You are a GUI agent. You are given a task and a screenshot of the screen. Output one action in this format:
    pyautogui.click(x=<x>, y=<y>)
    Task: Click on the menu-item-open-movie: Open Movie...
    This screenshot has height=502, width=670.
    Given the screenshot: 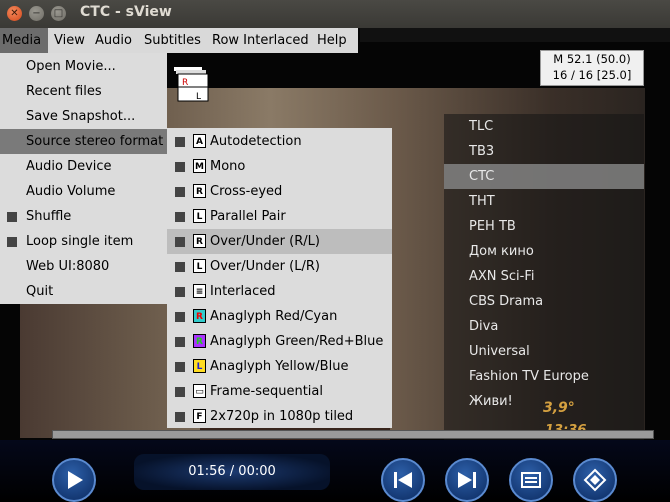 What is the action you would take?
    pyautogui.click(x=83, y=66)
    